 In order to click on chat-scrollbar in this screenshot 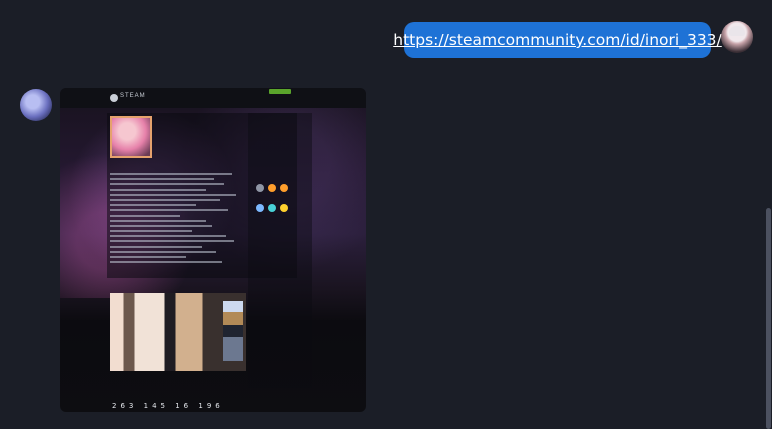, I will do `click(768, 214)`.